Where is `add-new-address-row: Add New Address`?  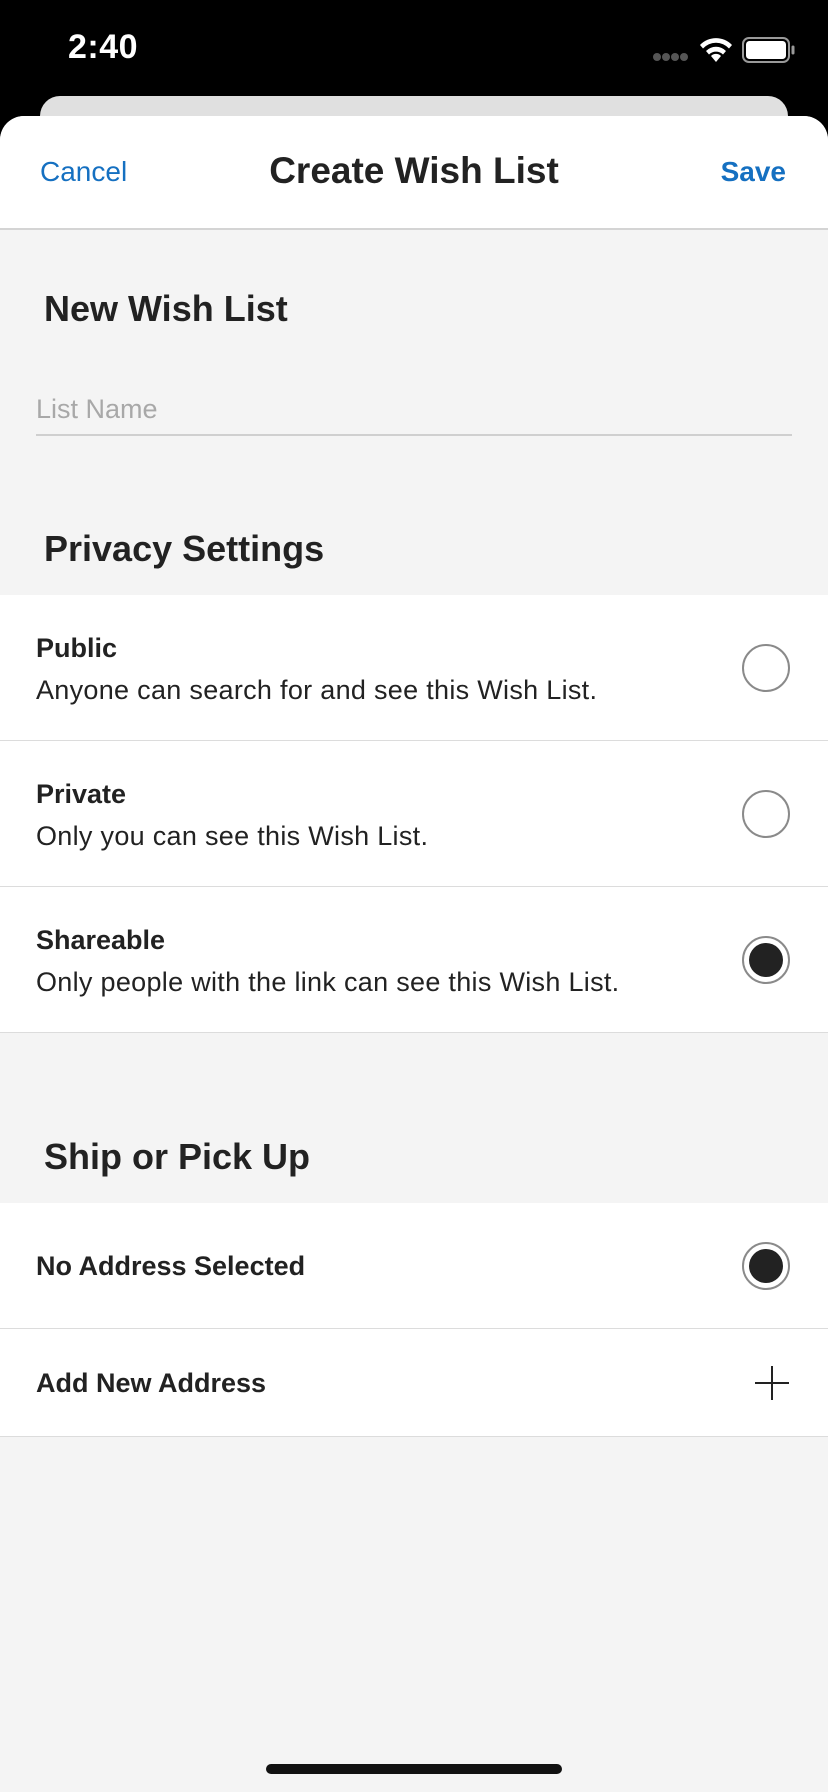 add-new-address-row: Add New Address is located at coordinates (414, 1383).